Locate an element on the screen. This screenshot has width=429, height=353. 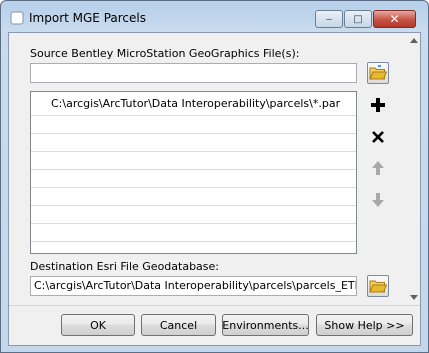
close-icon: ✕ is located at coordinates (394, 19).